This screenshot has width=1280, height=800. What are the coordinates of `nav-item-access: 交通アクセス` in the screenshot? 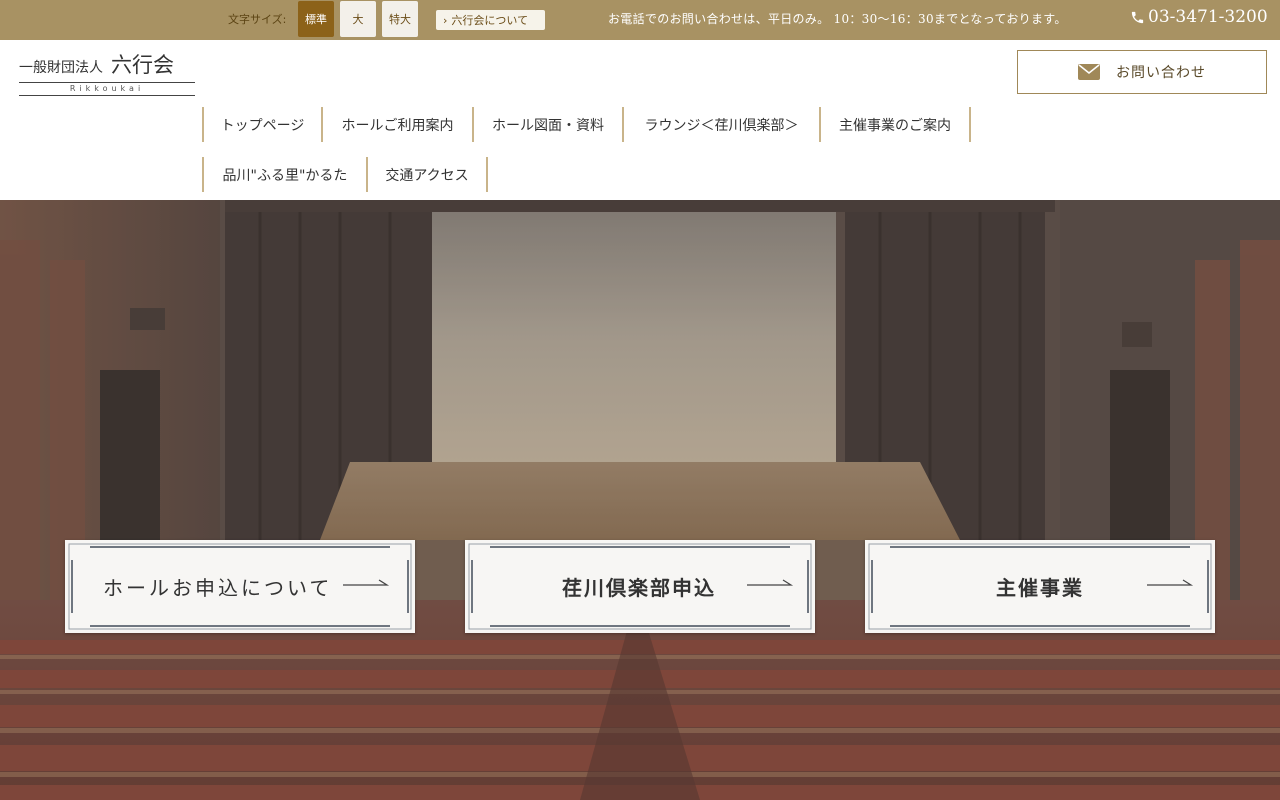 It's located at (427, 174).